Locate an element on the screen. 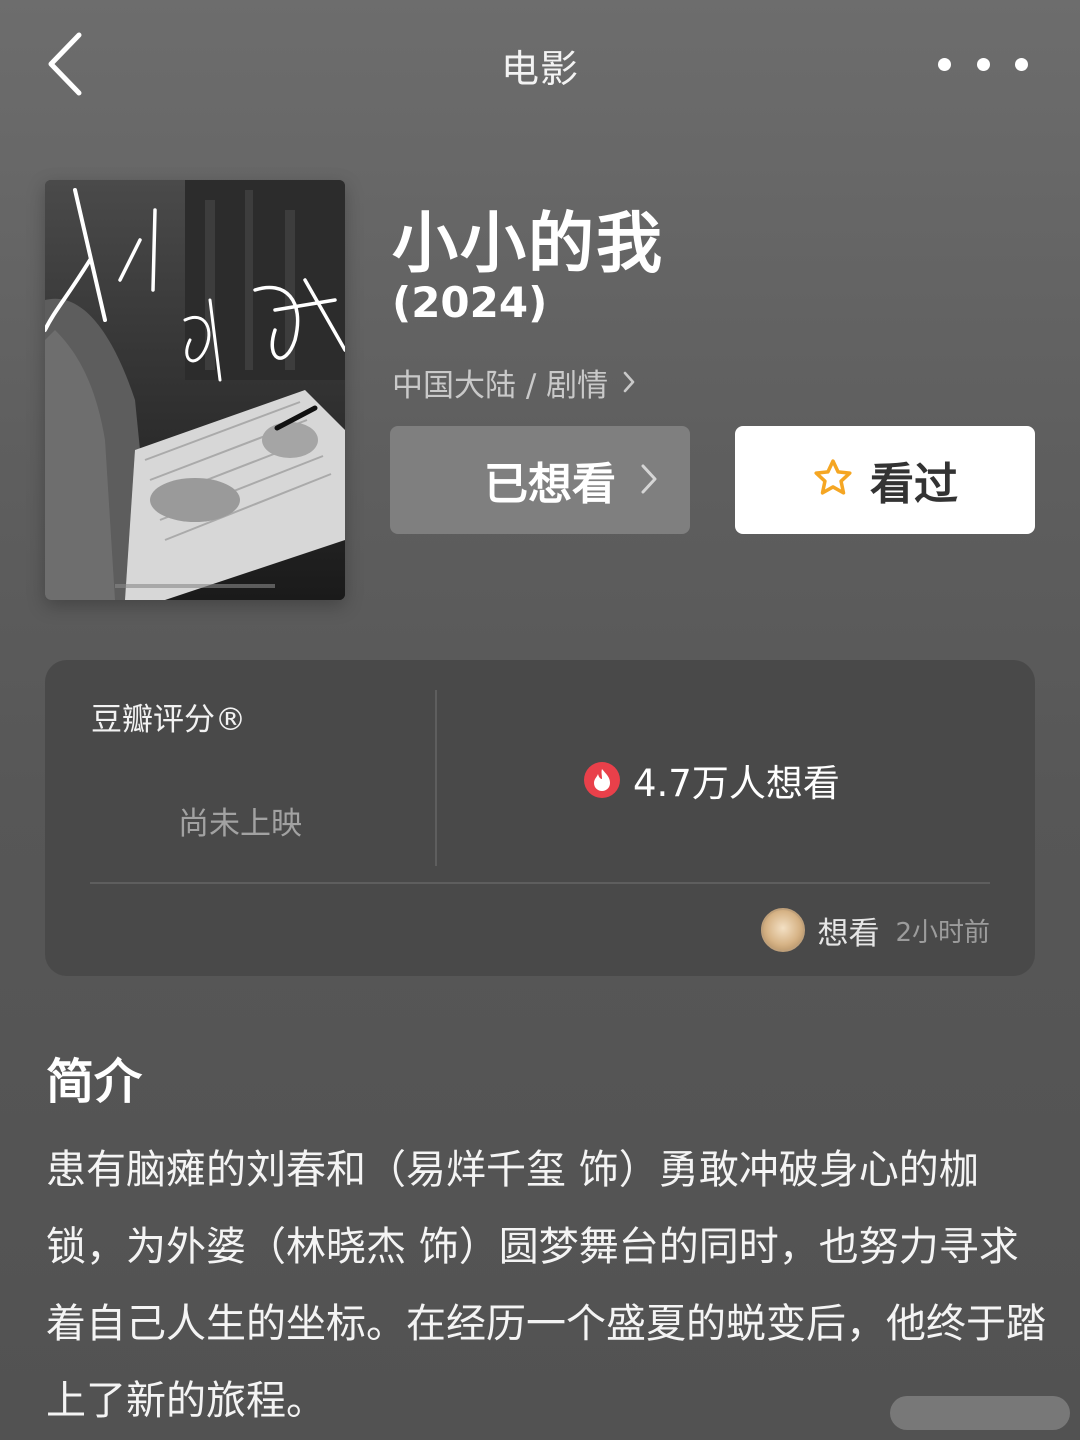 The image size is (1080, 1440). movie-meta-text: 中国大陆 / 剧情 is located at coordinates (500, 385).